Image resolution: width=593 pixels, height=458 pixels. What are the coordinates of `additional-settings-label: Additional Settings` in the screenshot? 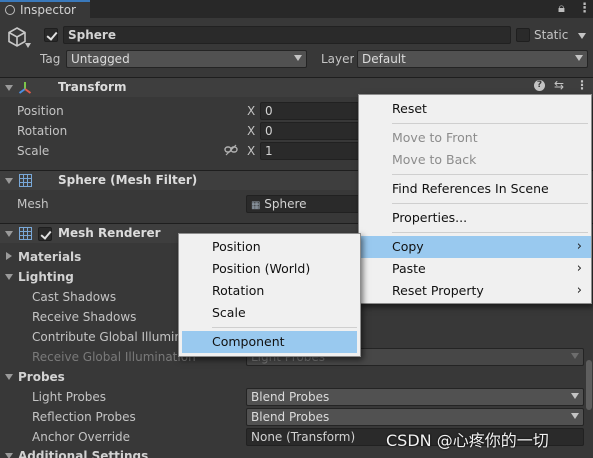 It's located at (83, 453).